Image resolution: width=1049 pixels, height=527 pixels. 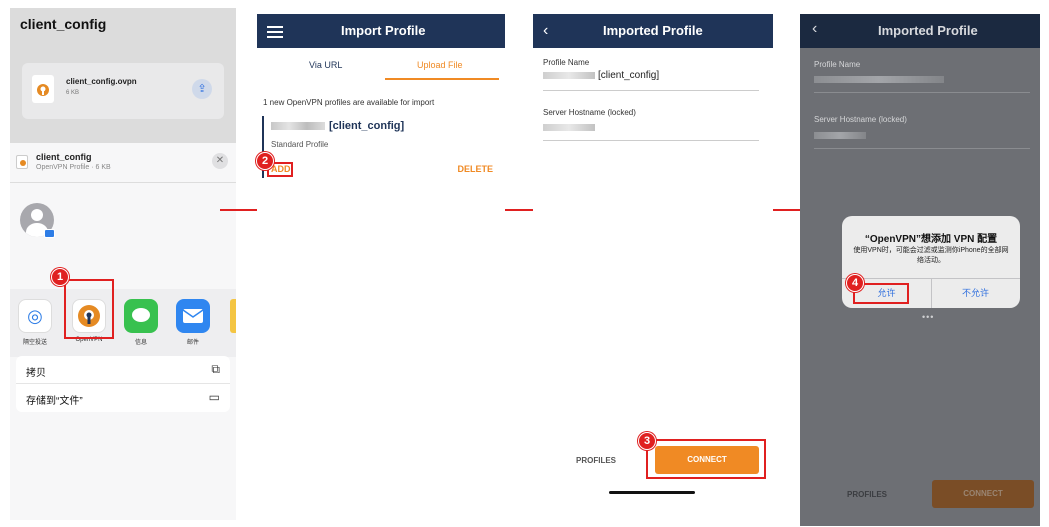 What do you see at coordinates (63, 24) in the screenshot?
I see `file-title: client_config` at bounding box center [63, 24].